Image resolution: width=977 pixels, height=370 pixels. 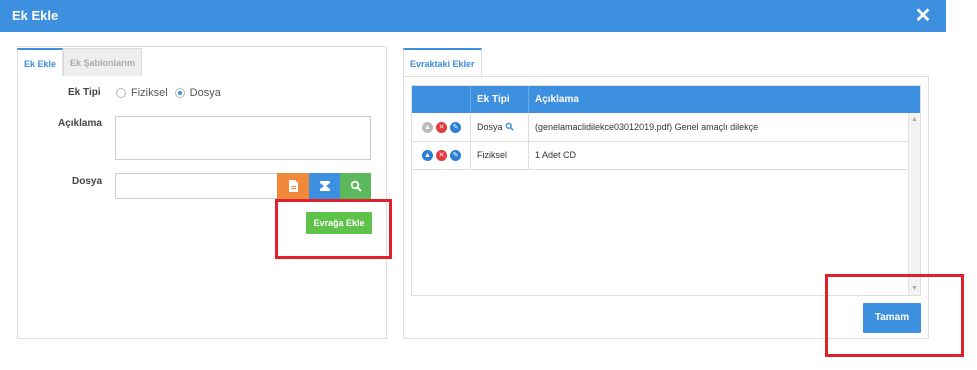 I want to click on right-tabstrip: Evraktaki Ekler, so click(x=442, y=62).